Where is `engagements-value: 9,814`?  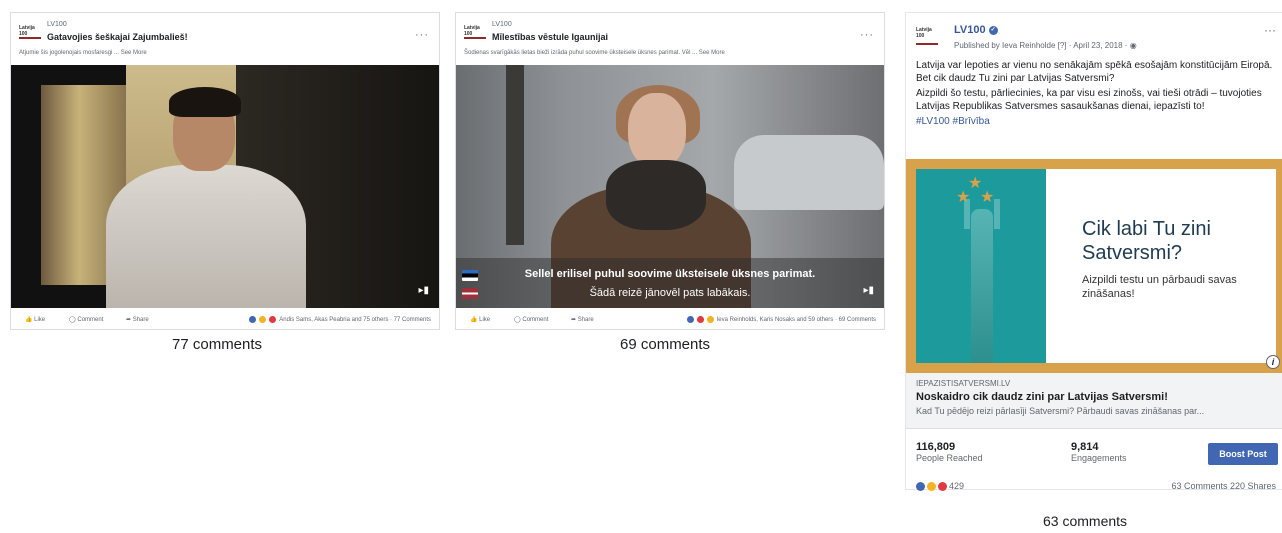
engagements-value: 9,814 is located at coordinates (1085, 447).